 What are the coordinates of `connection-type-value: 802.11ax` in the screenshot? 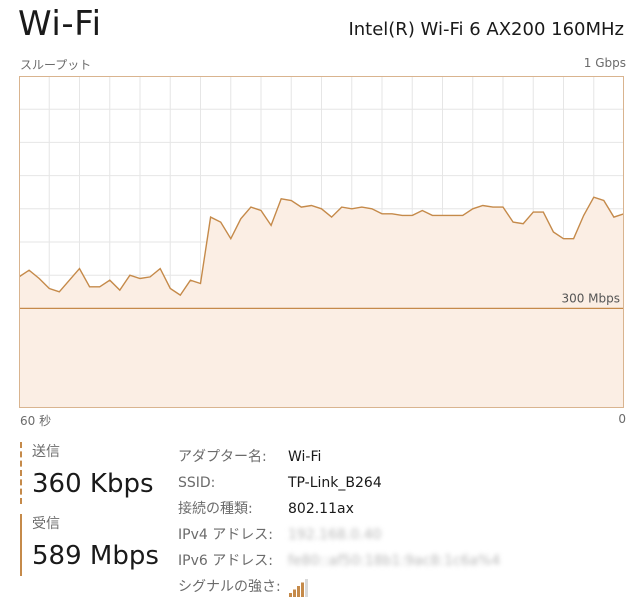 It's located at (321, 509).